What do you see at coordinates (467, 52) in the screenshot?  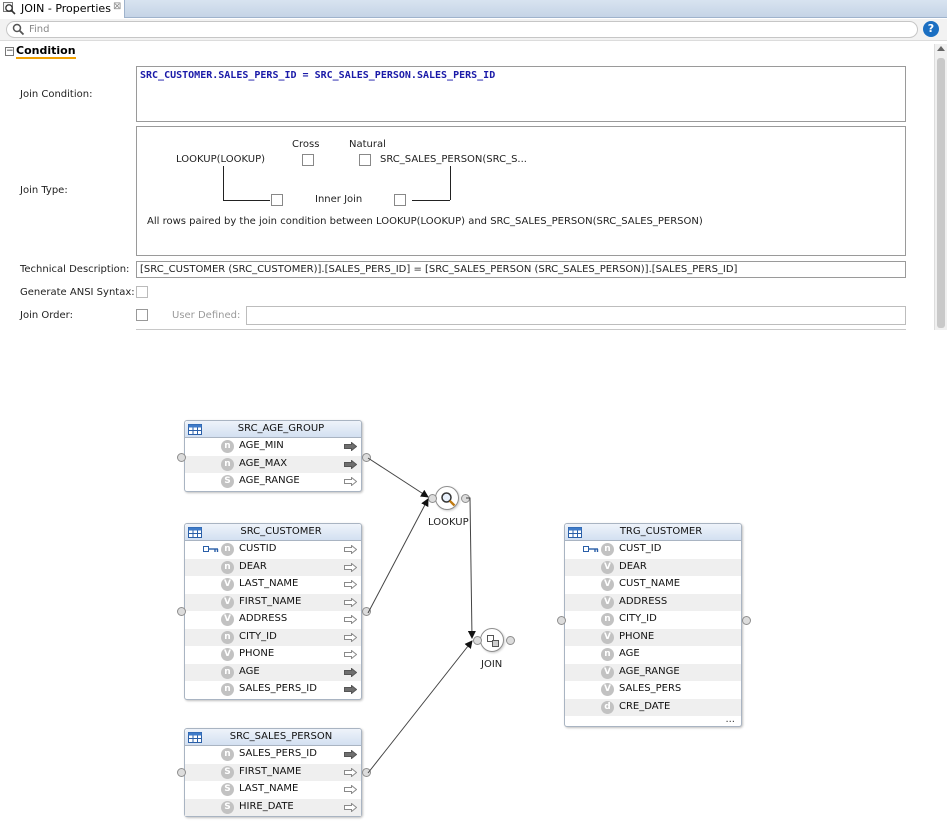 I see `condition-section-header: − Condition` at bounding box center [467, 52].